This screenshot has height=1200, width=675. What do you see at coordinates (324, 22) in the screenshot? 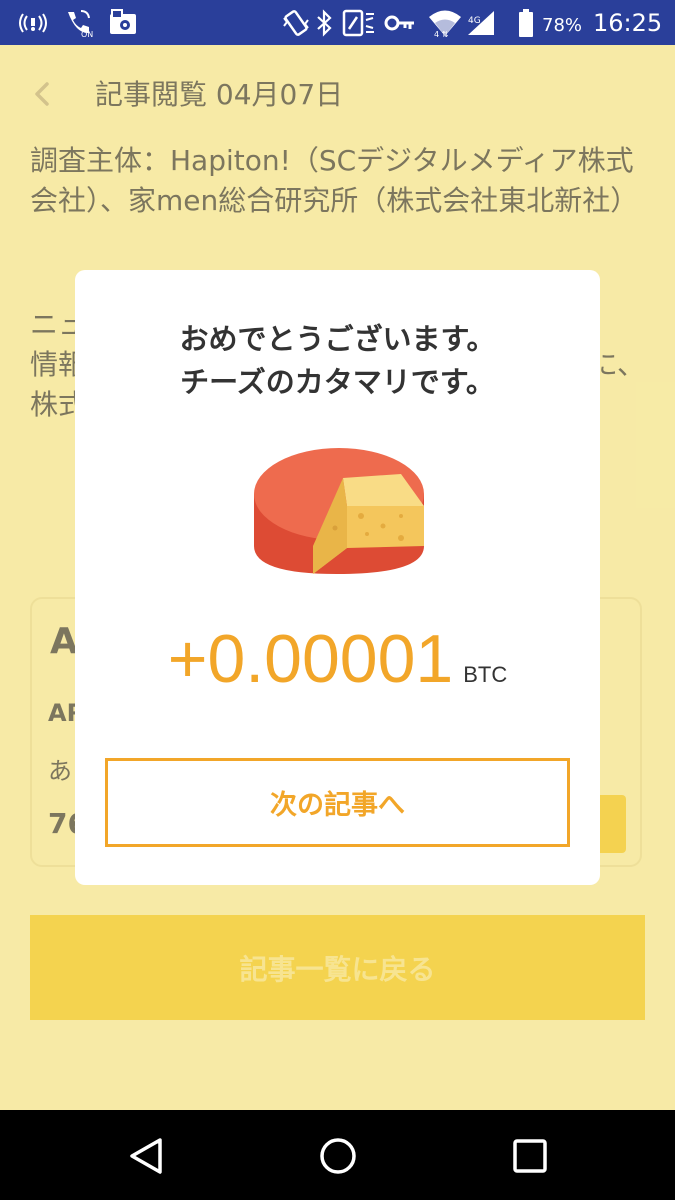
I see `bluetooth-icon` at bounding box center [324, 22].